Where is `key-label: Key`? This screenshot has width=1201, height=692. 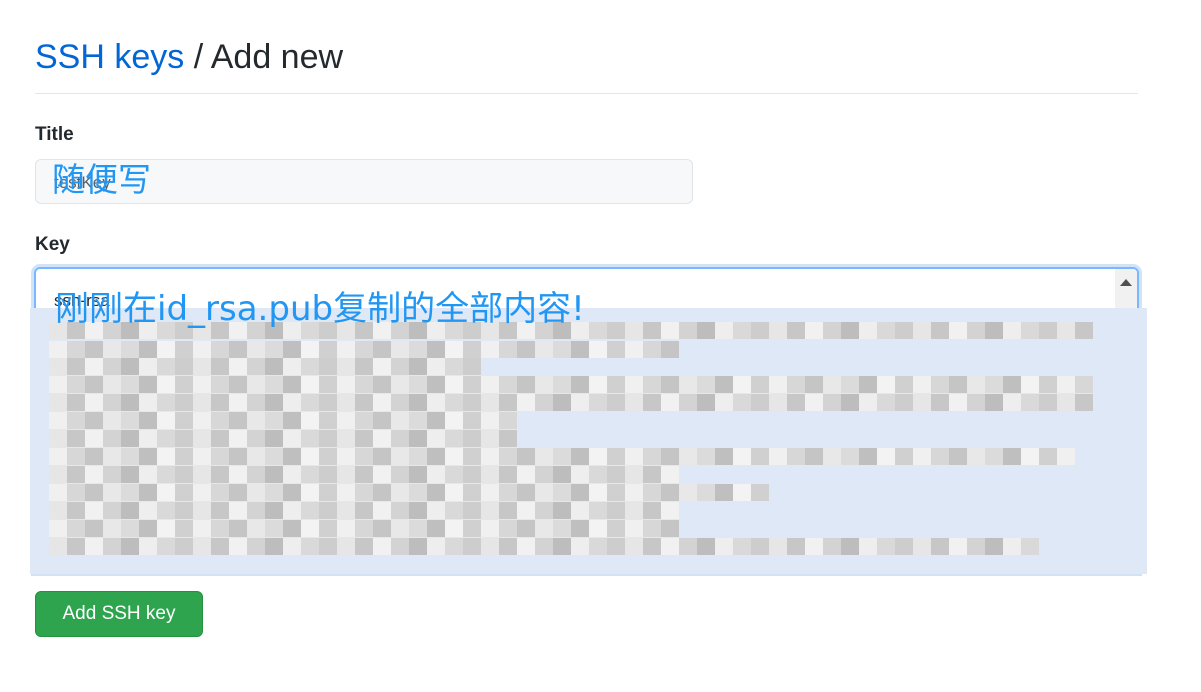
key-label: Key is located at coordinates (52, 244).